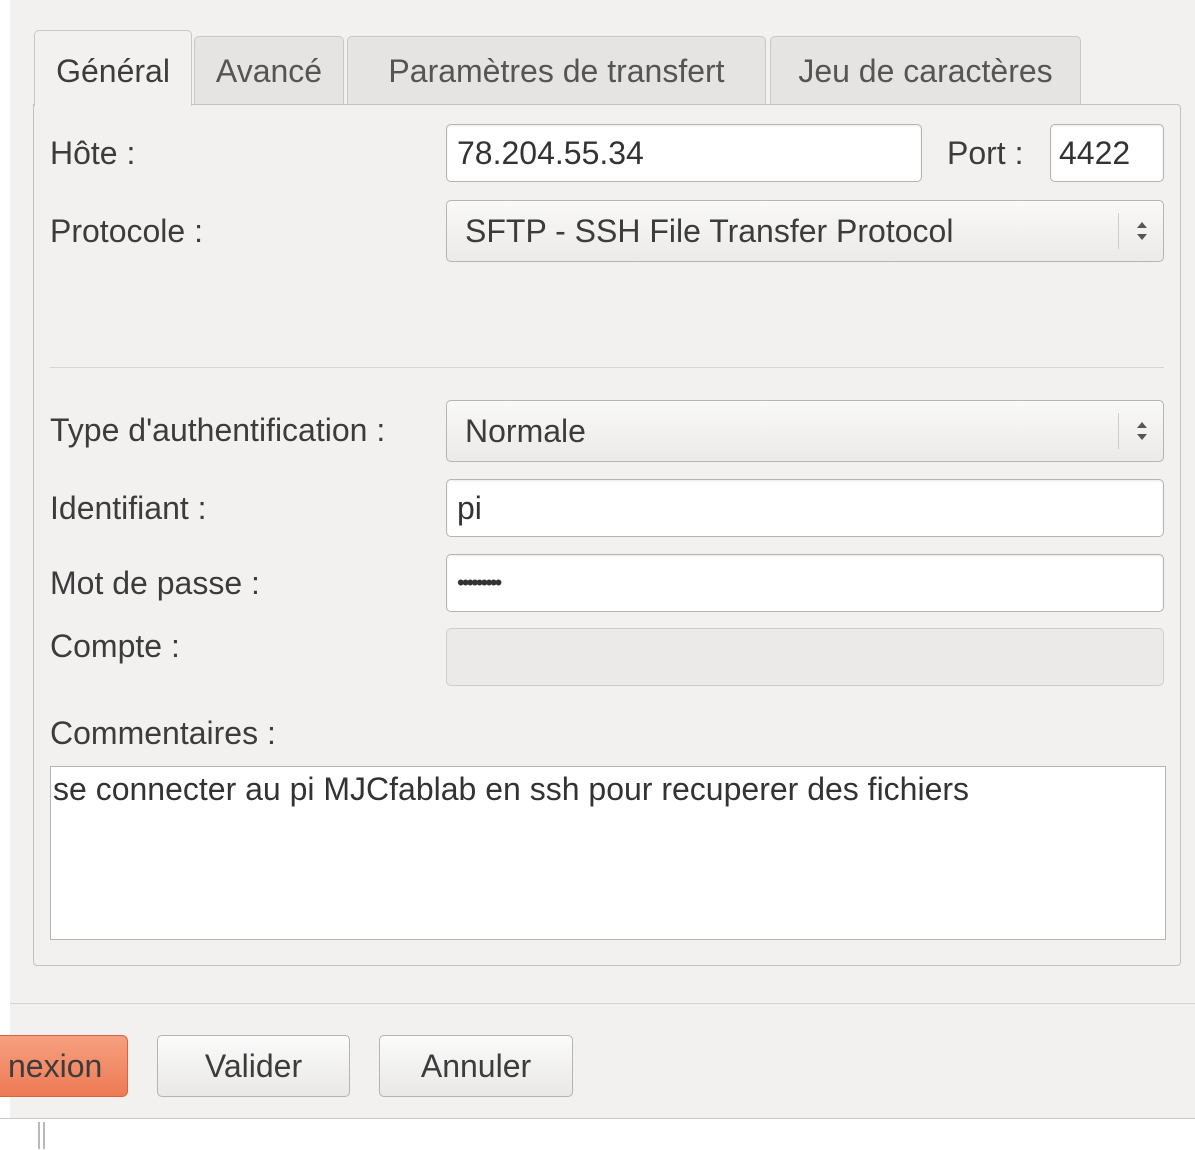  Describe the element at coordinates (925, 70) in the screenshot. I see `tab-charset: Jeu de caractères` at that location.